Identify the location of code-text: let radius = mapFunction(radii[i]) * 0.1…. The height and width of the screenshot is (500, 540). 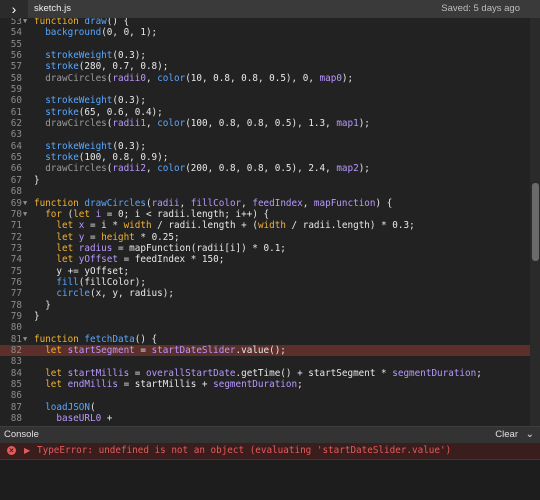
(160, 248).